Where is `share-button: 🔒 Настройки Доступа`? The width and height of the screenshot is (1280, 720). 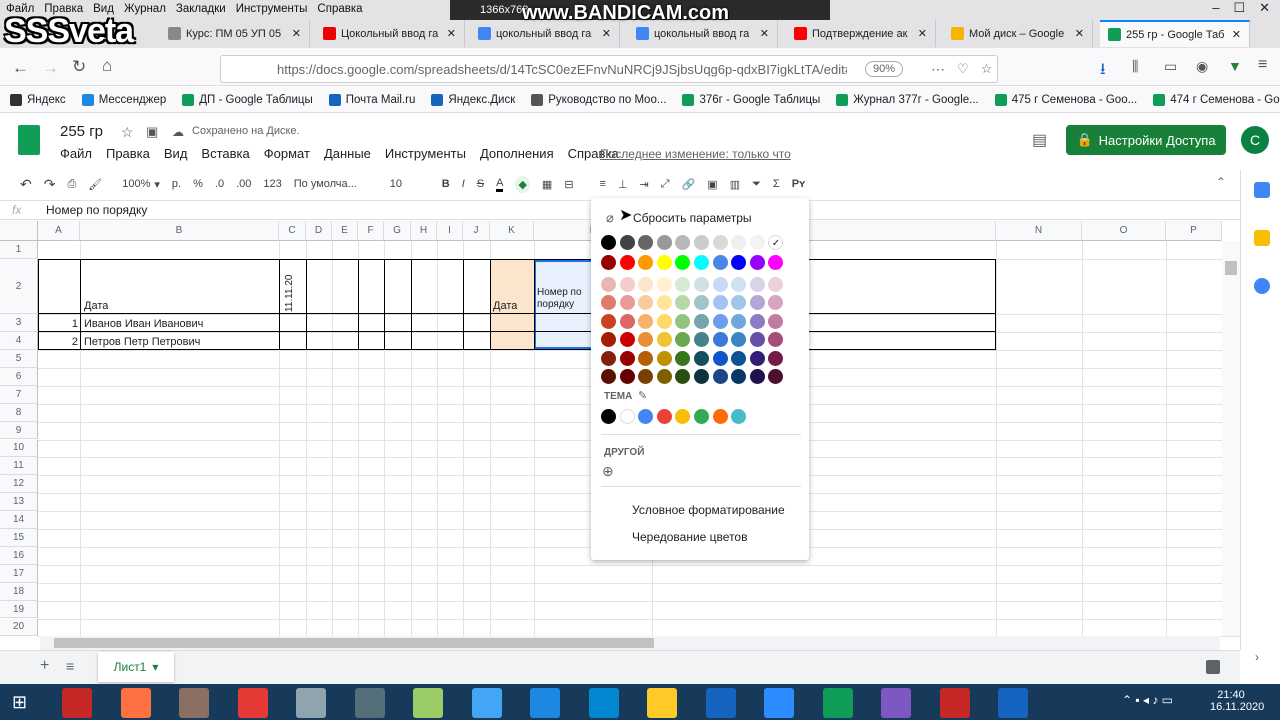
share-button: 🔒 Настройки Доступа is located at coordinates (1146, 140).